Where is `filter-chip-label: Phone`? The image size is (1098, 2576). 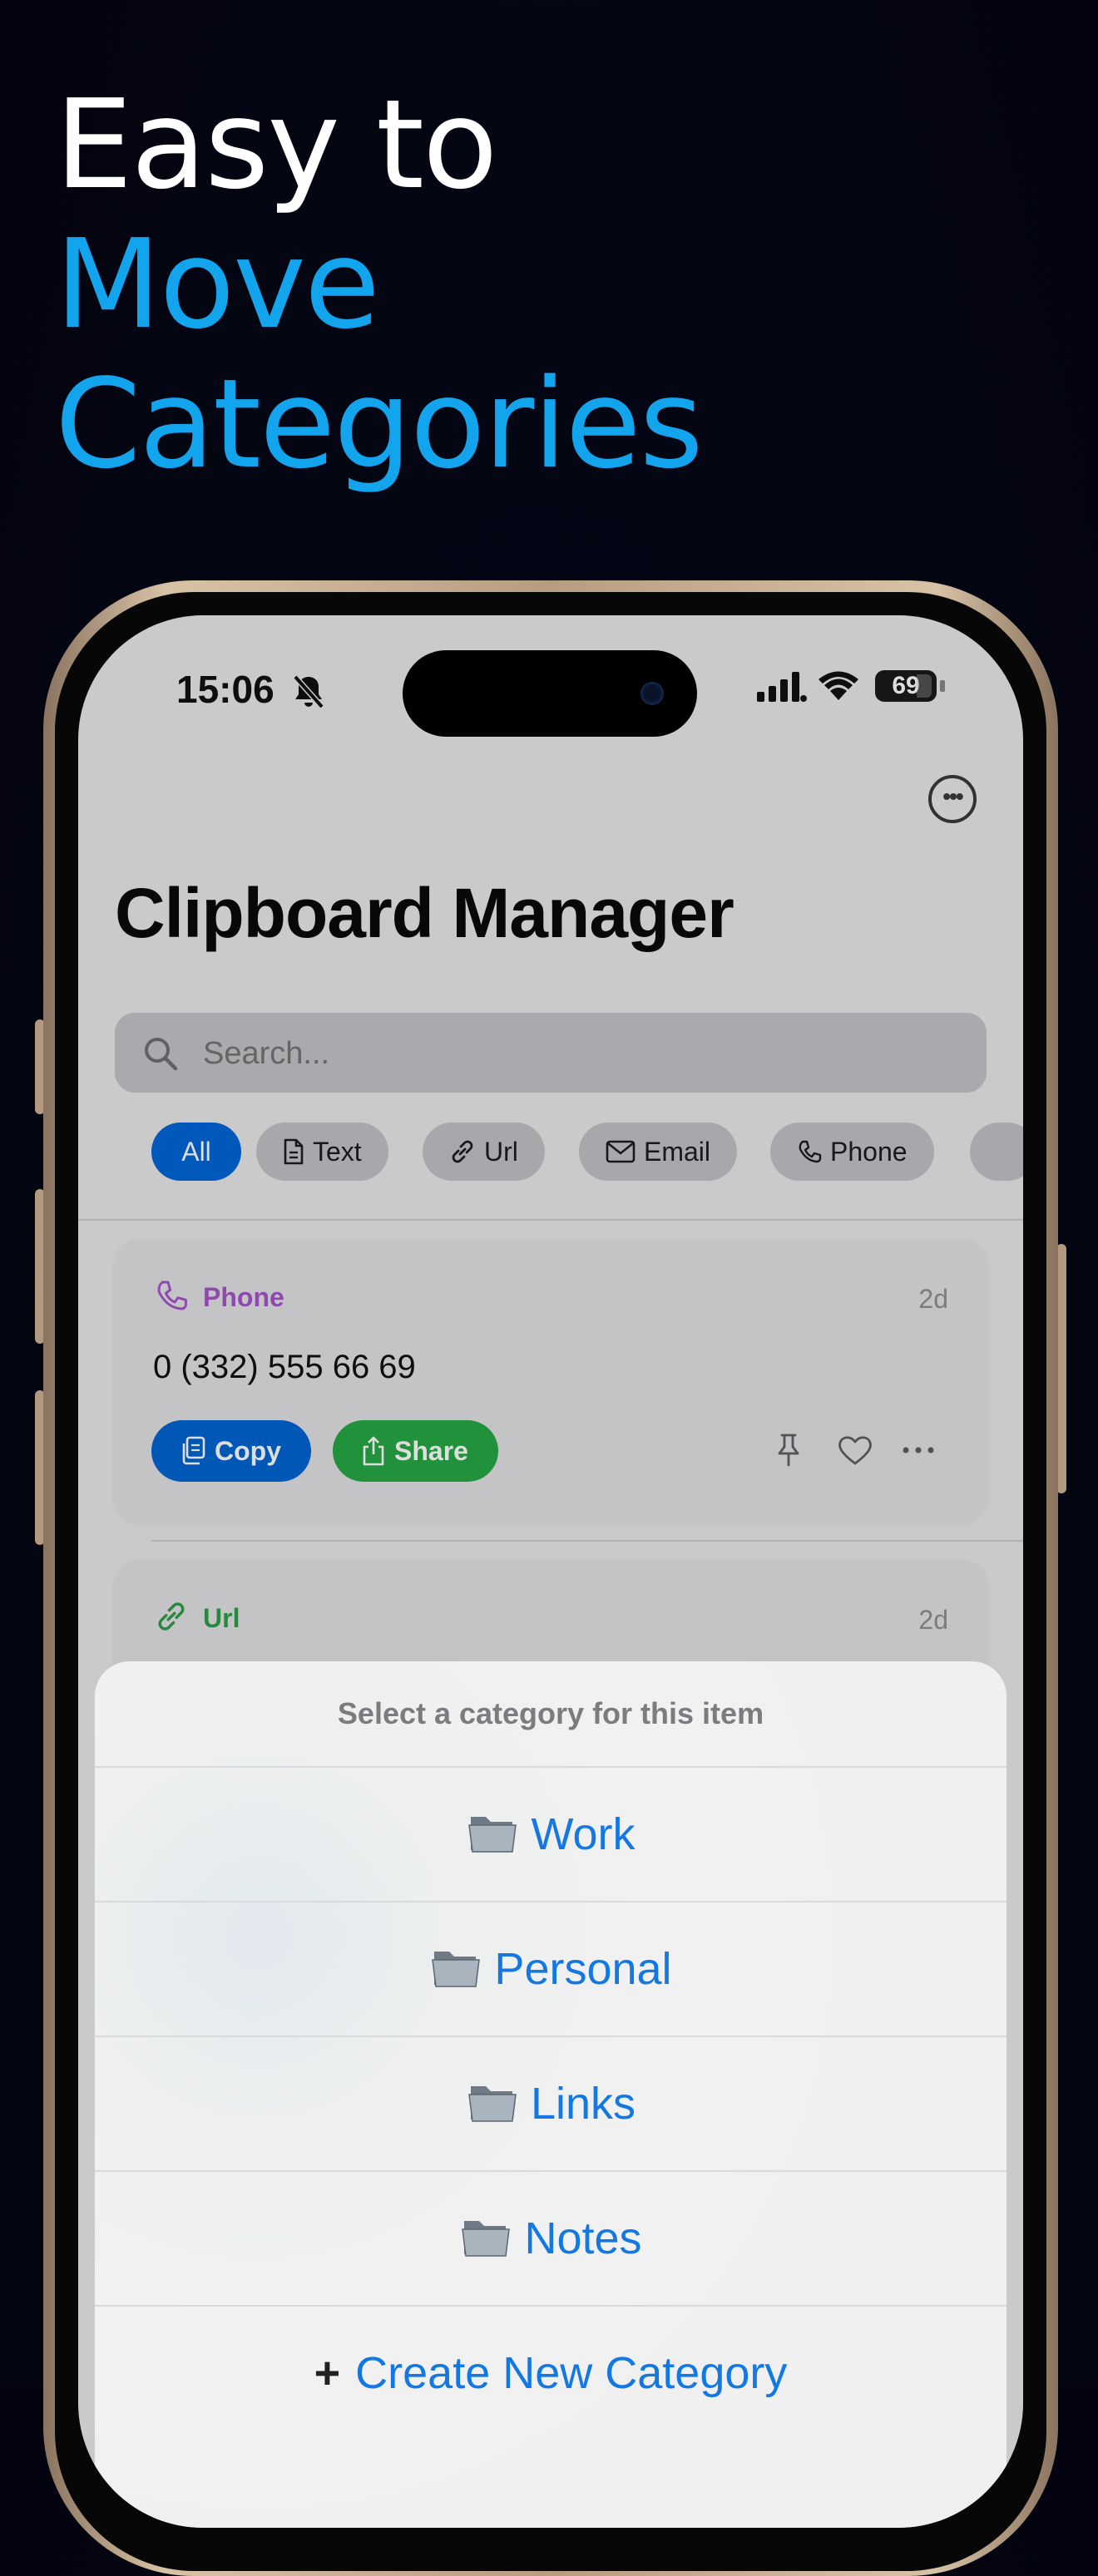 filter-chip-label: Phone is located at coordinates (869, 1152).